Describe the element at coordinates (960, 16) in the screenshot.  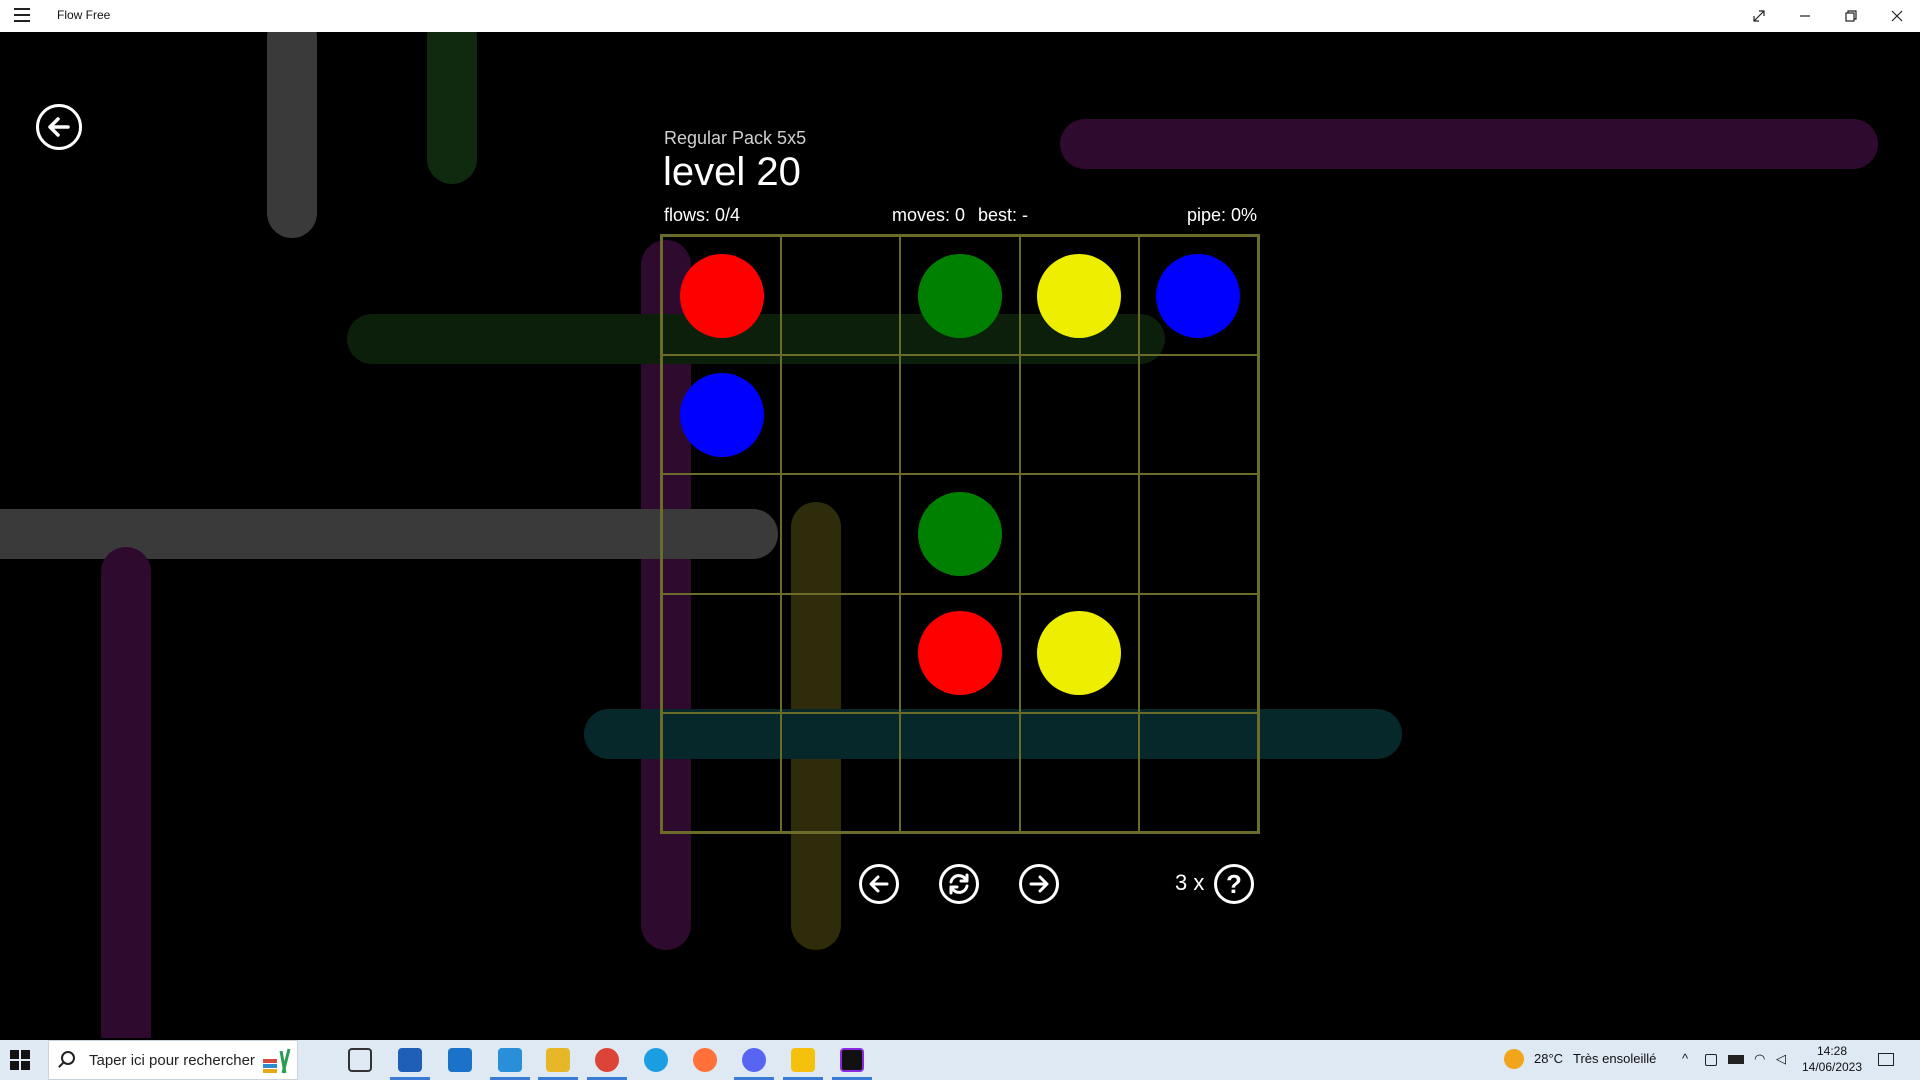
I see `title-bar: Flow Free` at that location.